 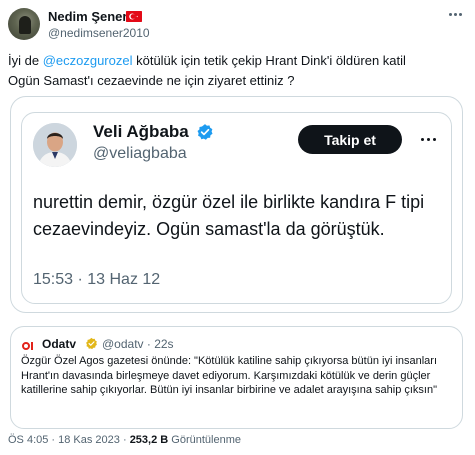 I want to click on screenshot-author-handle: @veliagbaba, so click(x=140, y=153).